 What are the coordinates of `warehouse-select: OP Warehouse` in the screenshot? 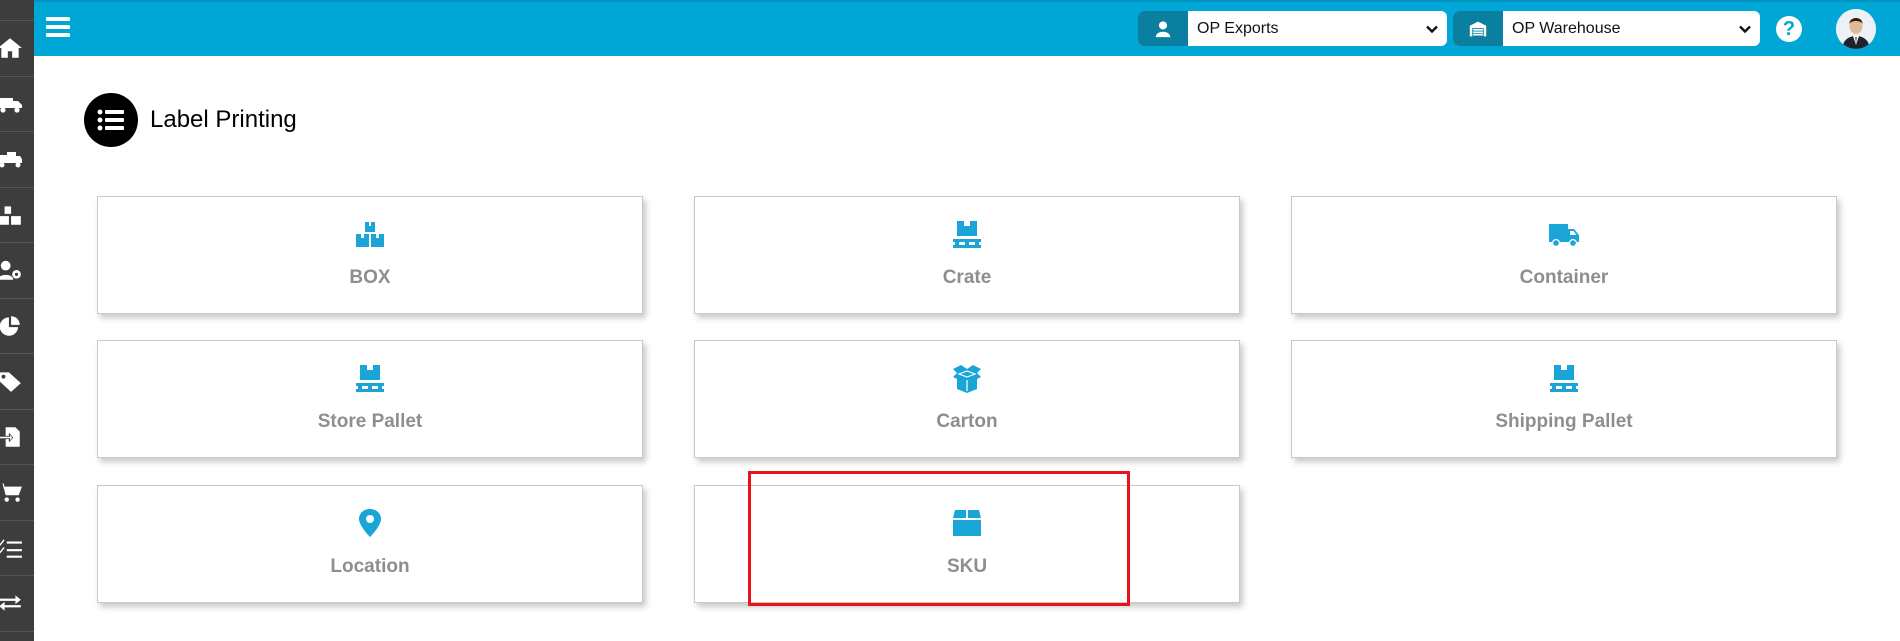 It's located at (1606, 28).